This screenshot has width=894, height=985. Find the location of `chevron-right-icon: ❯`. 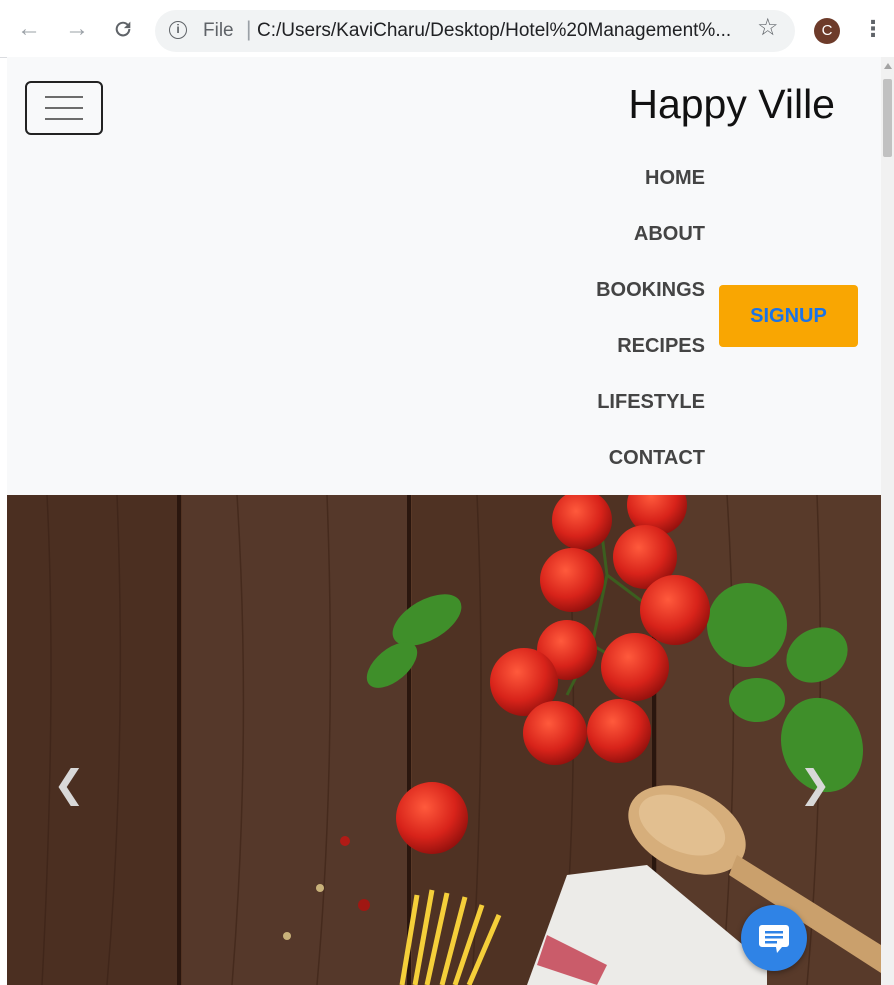

chevron-right-icon: ❯ is located at coordinates (815, 785).